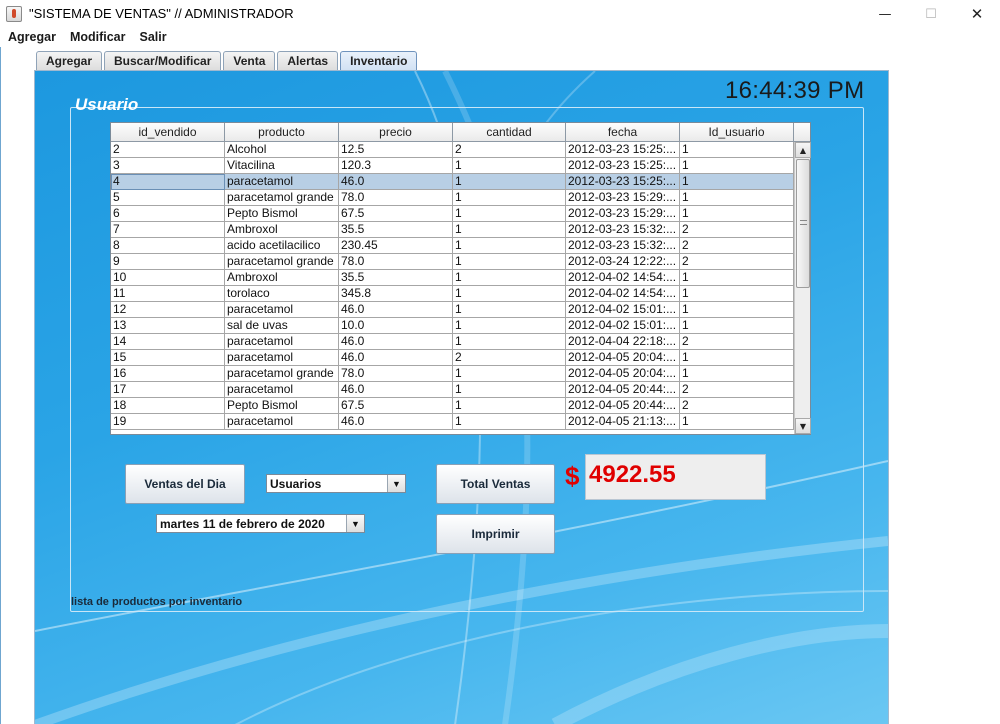 Image resolution: width=1000 pixels, height=724 pixels. Describe the element at coordinates (396, 230) in the screenshot. I see `table-cell: 35.5` at that location.